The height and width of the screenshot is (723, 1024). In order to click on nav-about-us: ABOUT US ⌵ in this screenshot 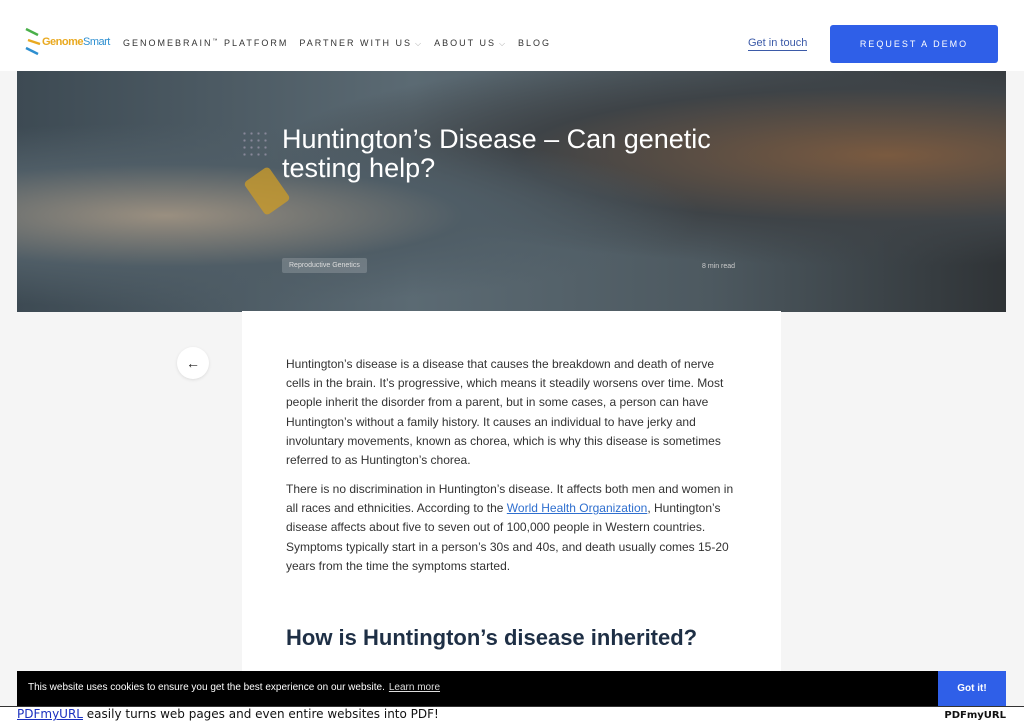, I will do `click(470, 43)`.